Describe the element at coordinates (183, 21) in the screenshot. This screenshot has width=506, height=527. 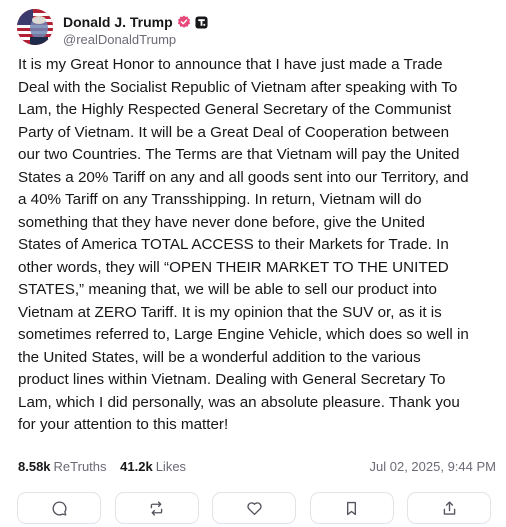
I see `verified-badge-icon` at that location.